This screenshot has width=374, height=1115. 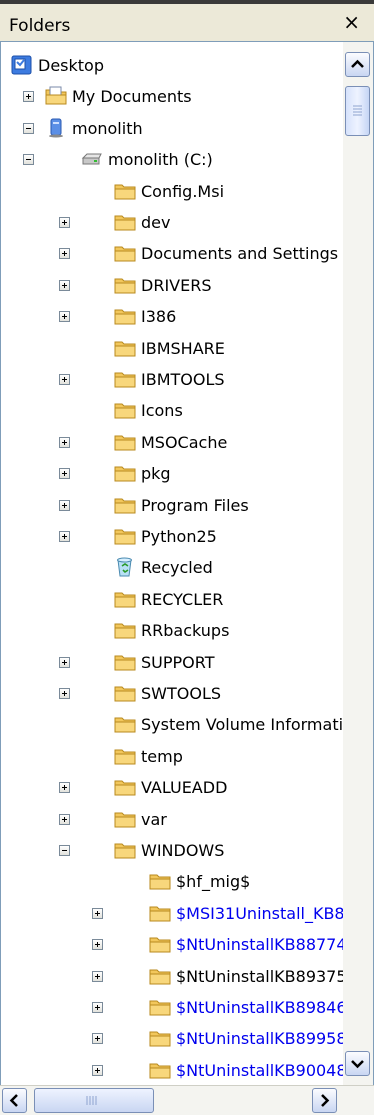 What do you see at coordinates (172, 129) in the screenshot?
I see `tree-item: monolith` at bounding box center [172, 129].